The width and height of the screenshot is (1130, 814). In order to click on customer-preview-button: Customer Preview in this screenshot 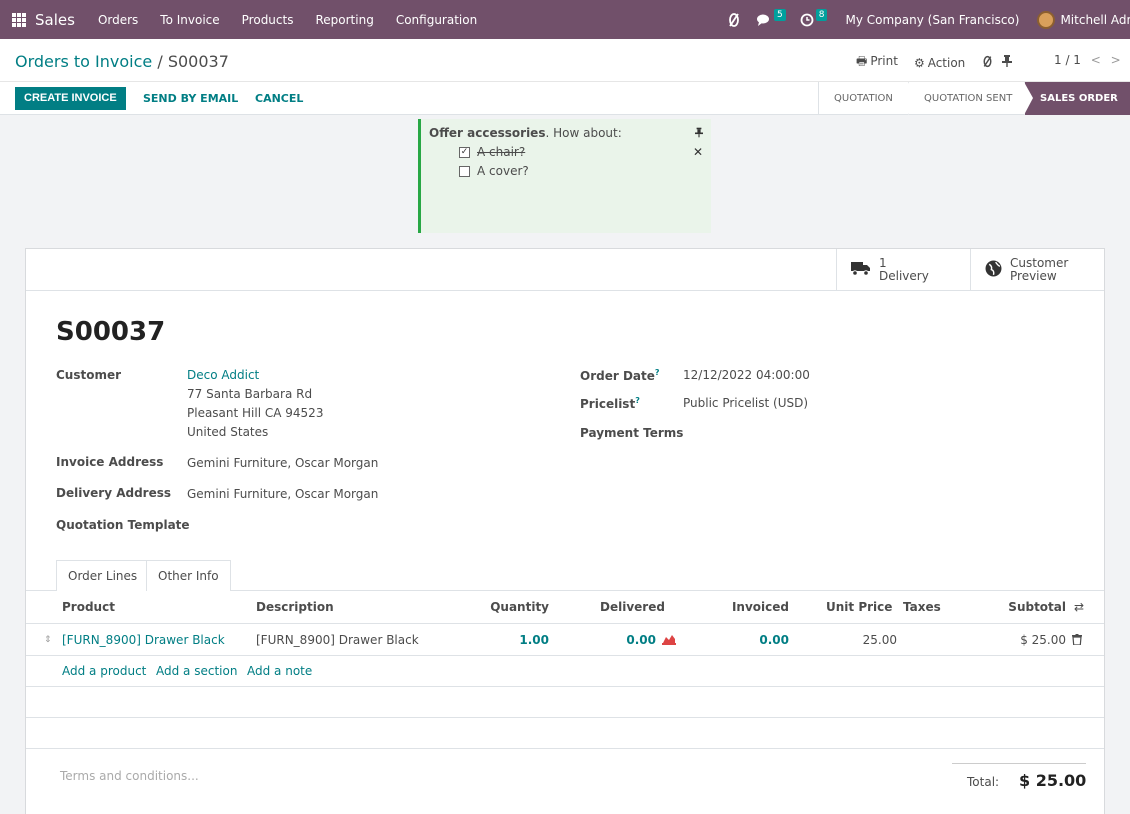, I will do `click(1037, 270)`.